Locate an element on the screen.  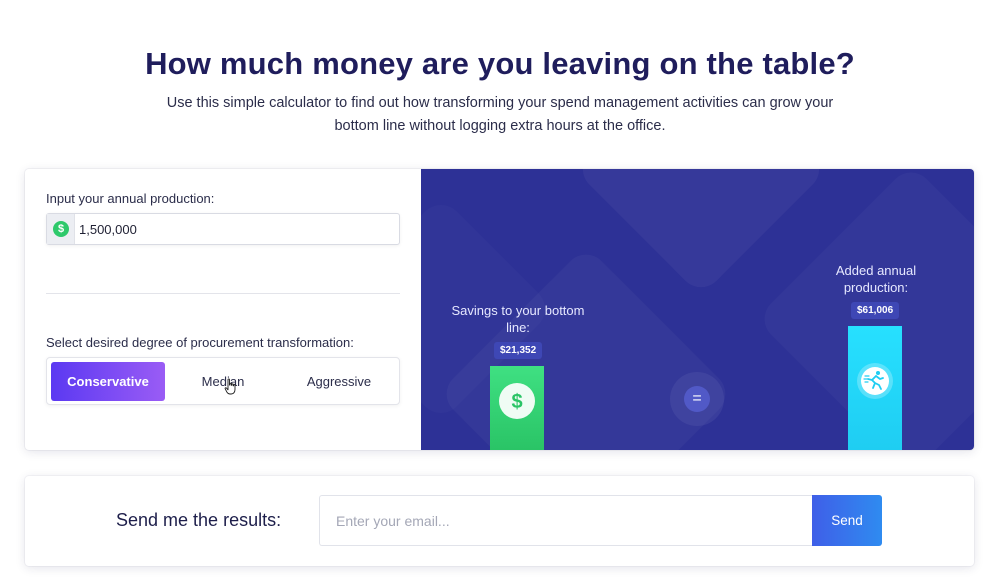
option-aggressive-button: Aggressive is located at coordinates (339, 381).